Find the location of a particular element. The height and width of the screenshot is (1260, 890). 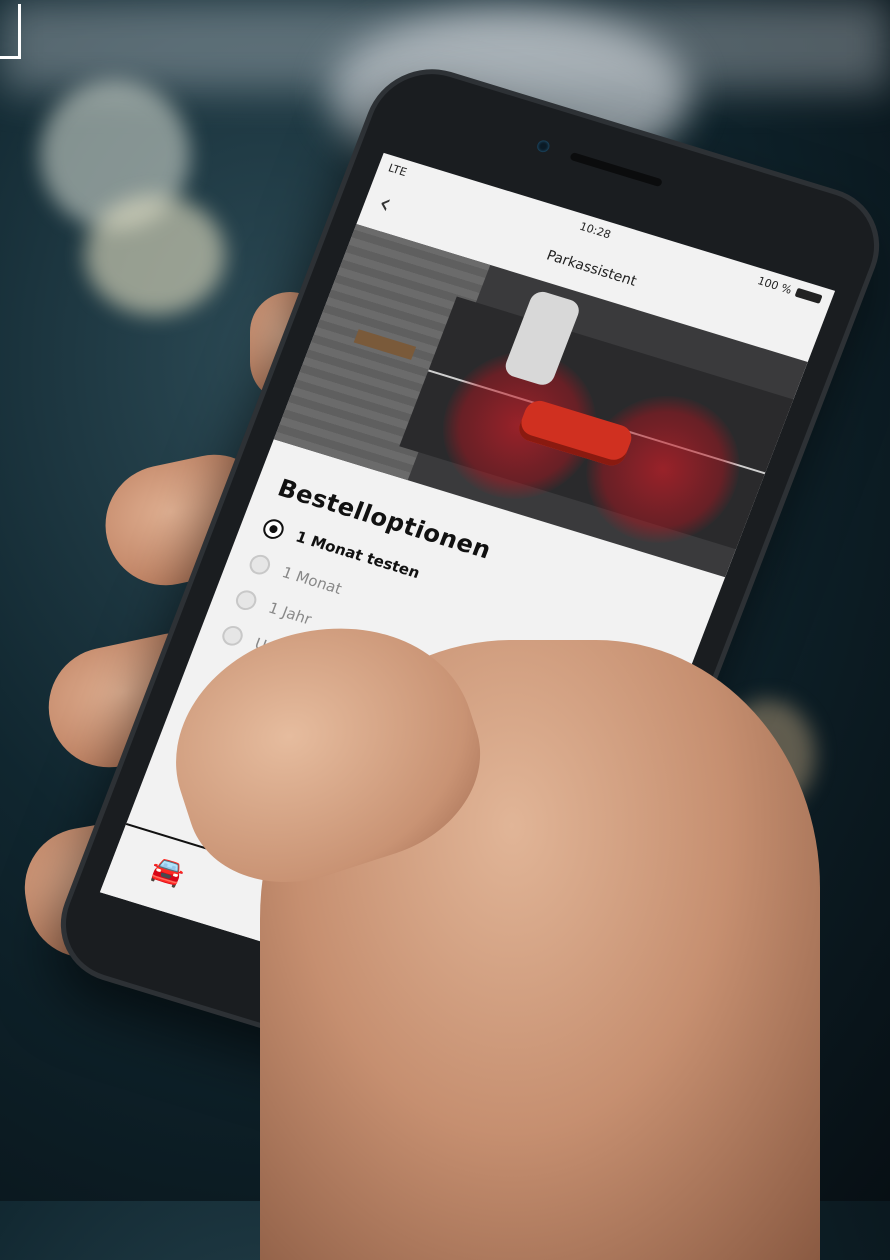

option-label: 1 Jahr is located at coordinates (290, 613).